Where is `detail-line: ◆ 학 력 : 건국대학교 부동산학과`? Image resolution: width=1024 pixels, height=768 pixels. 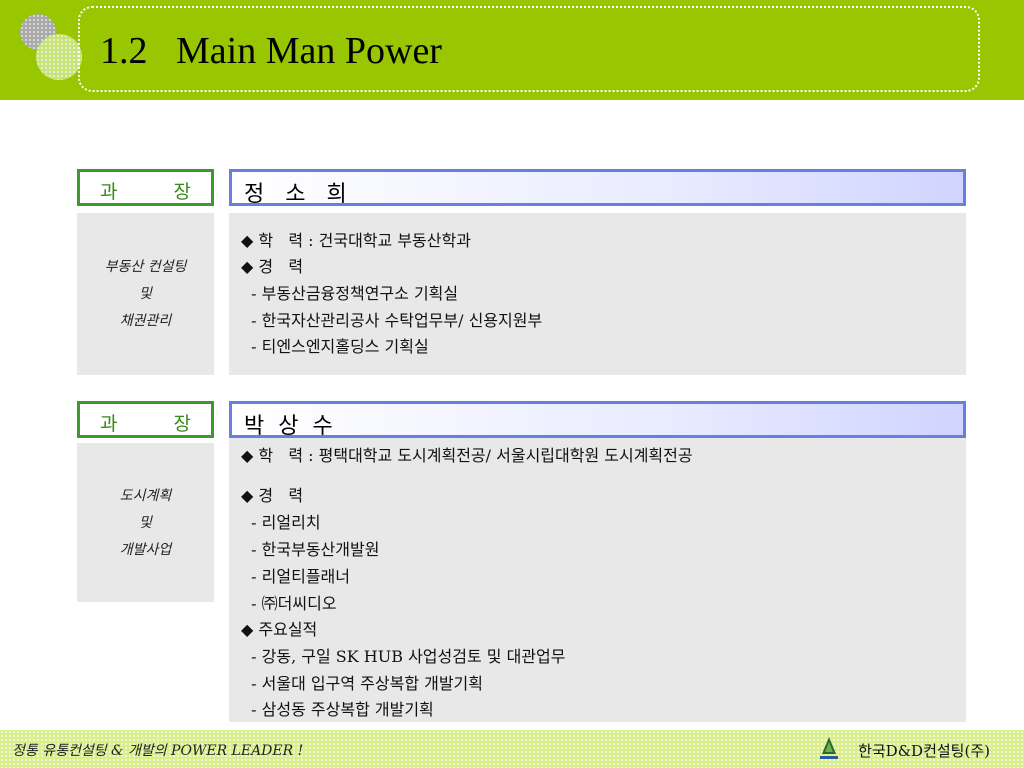
detail-line: ◆ 학 력 : 건국대학교 부동산학과 is located at coordinates (356, 240).